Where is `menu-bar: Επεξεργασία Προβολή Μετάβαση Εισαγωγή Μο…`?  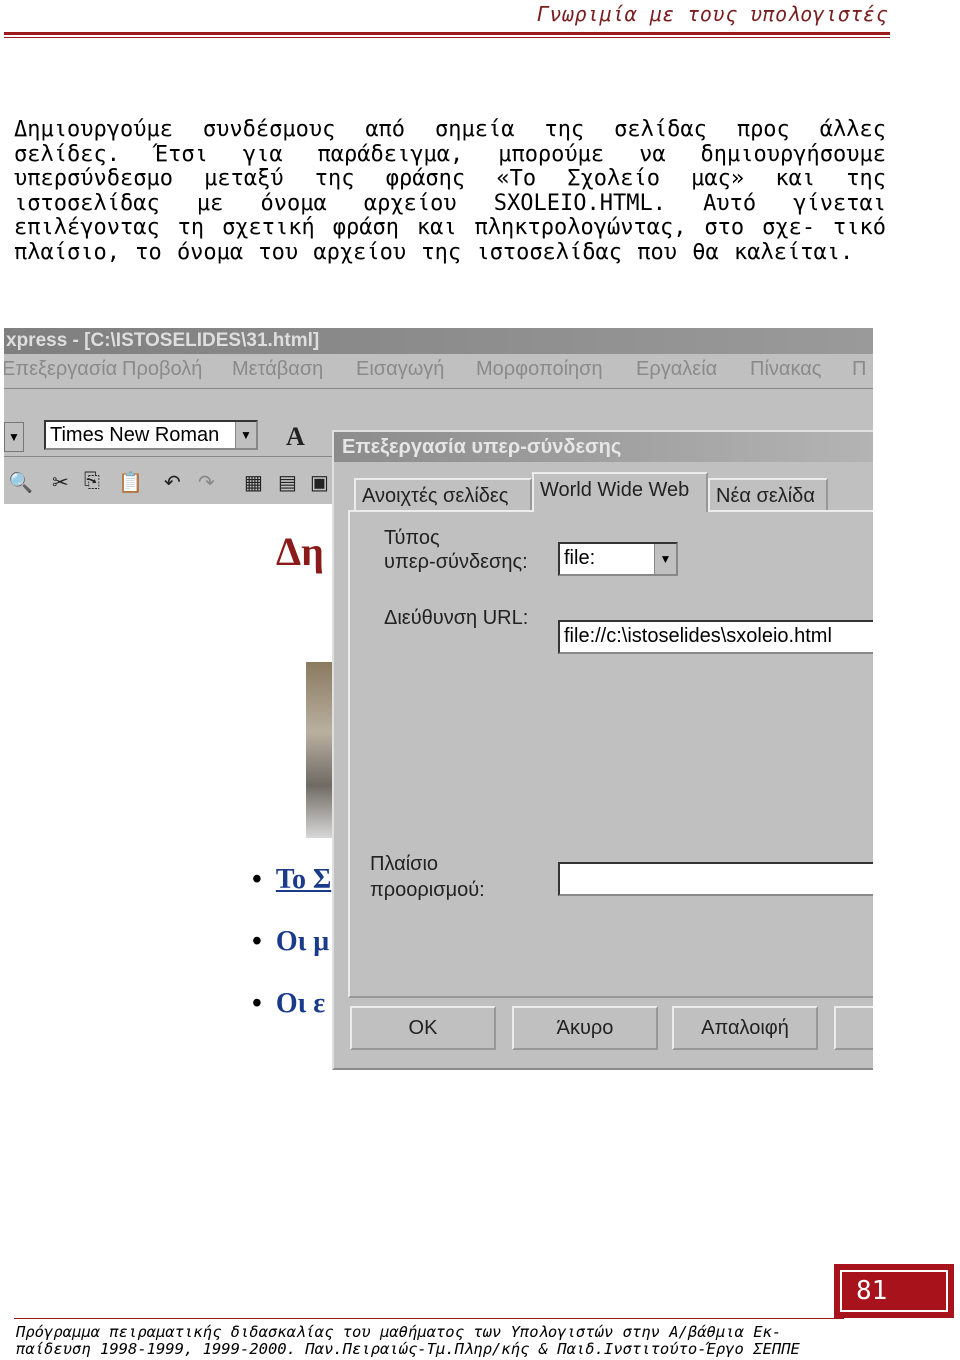 menu-bar: Επεξεργασία Προβολή Μετάβαση Εισαγωγή Μο… is located at coordinates (438, 369).